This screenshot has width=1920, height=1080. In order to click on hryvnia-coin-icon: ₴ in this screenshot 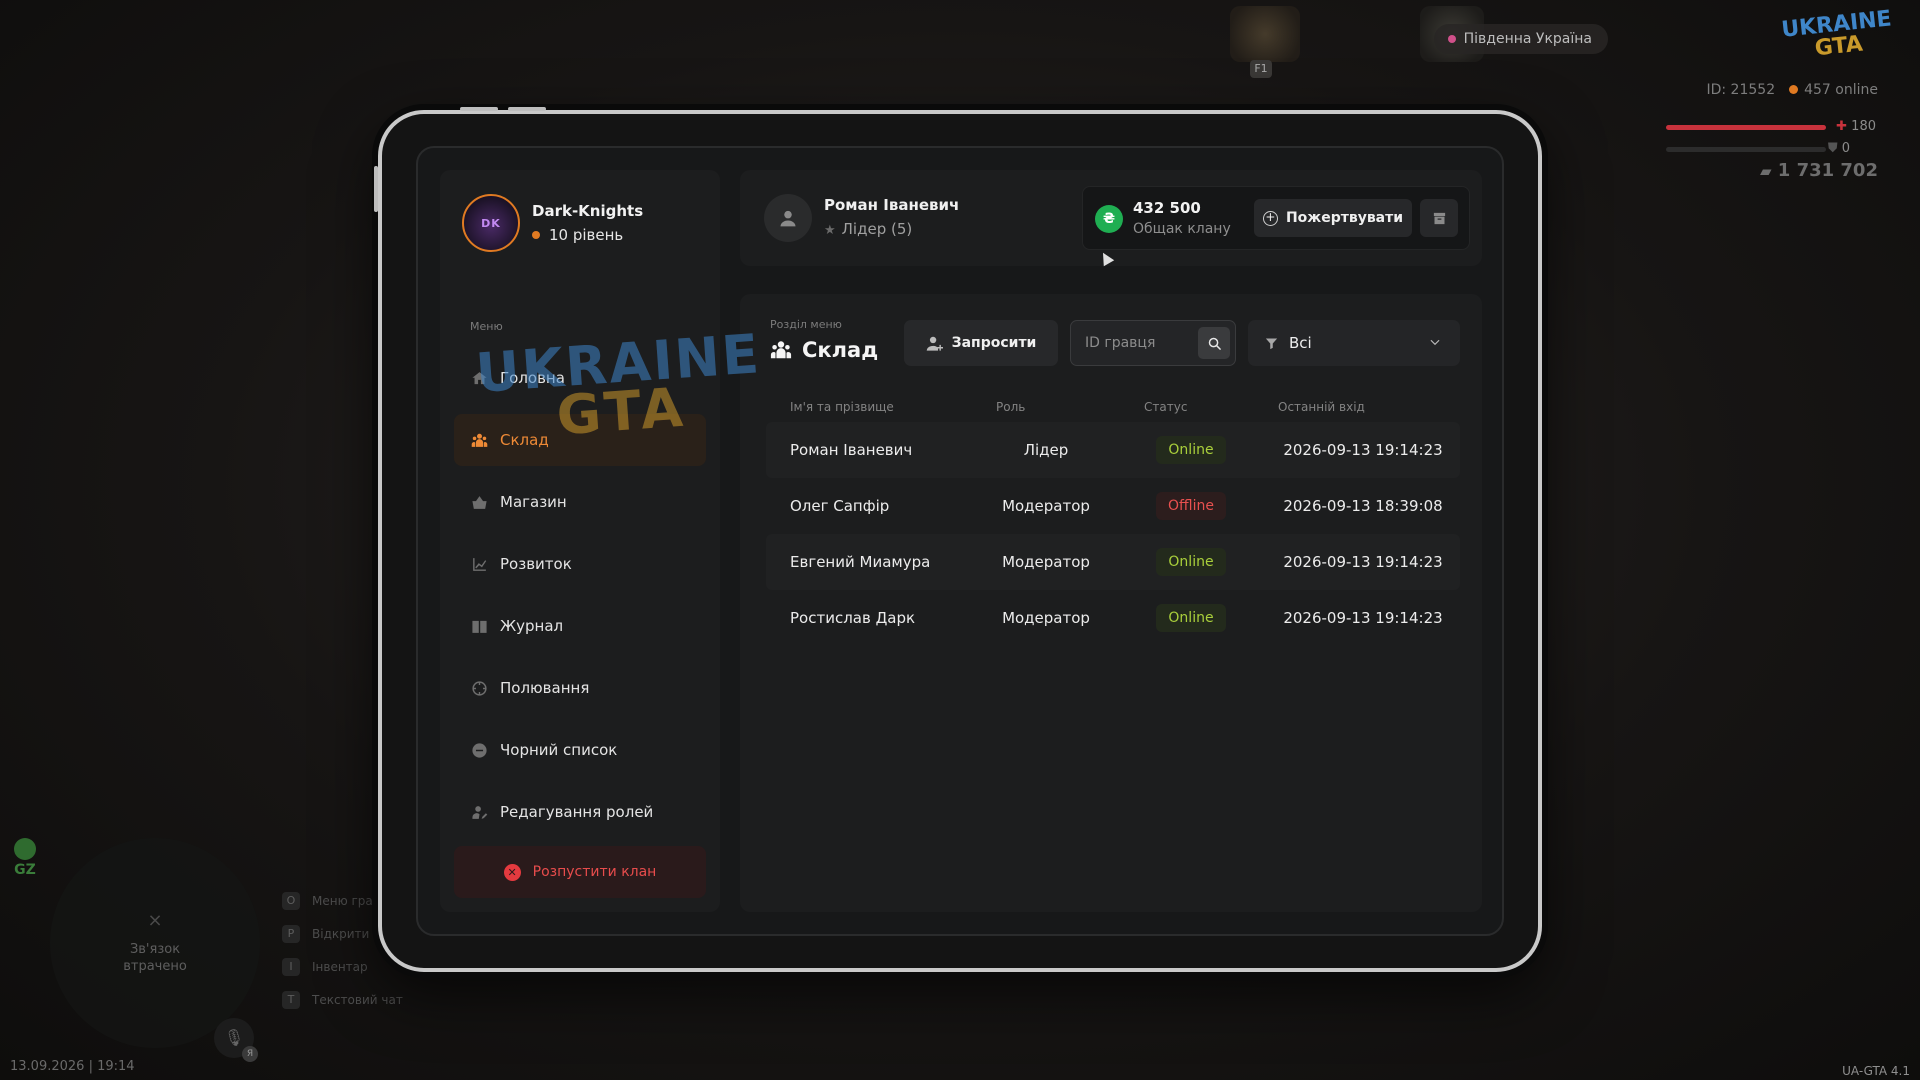, I will do `click(1109, 219)`.